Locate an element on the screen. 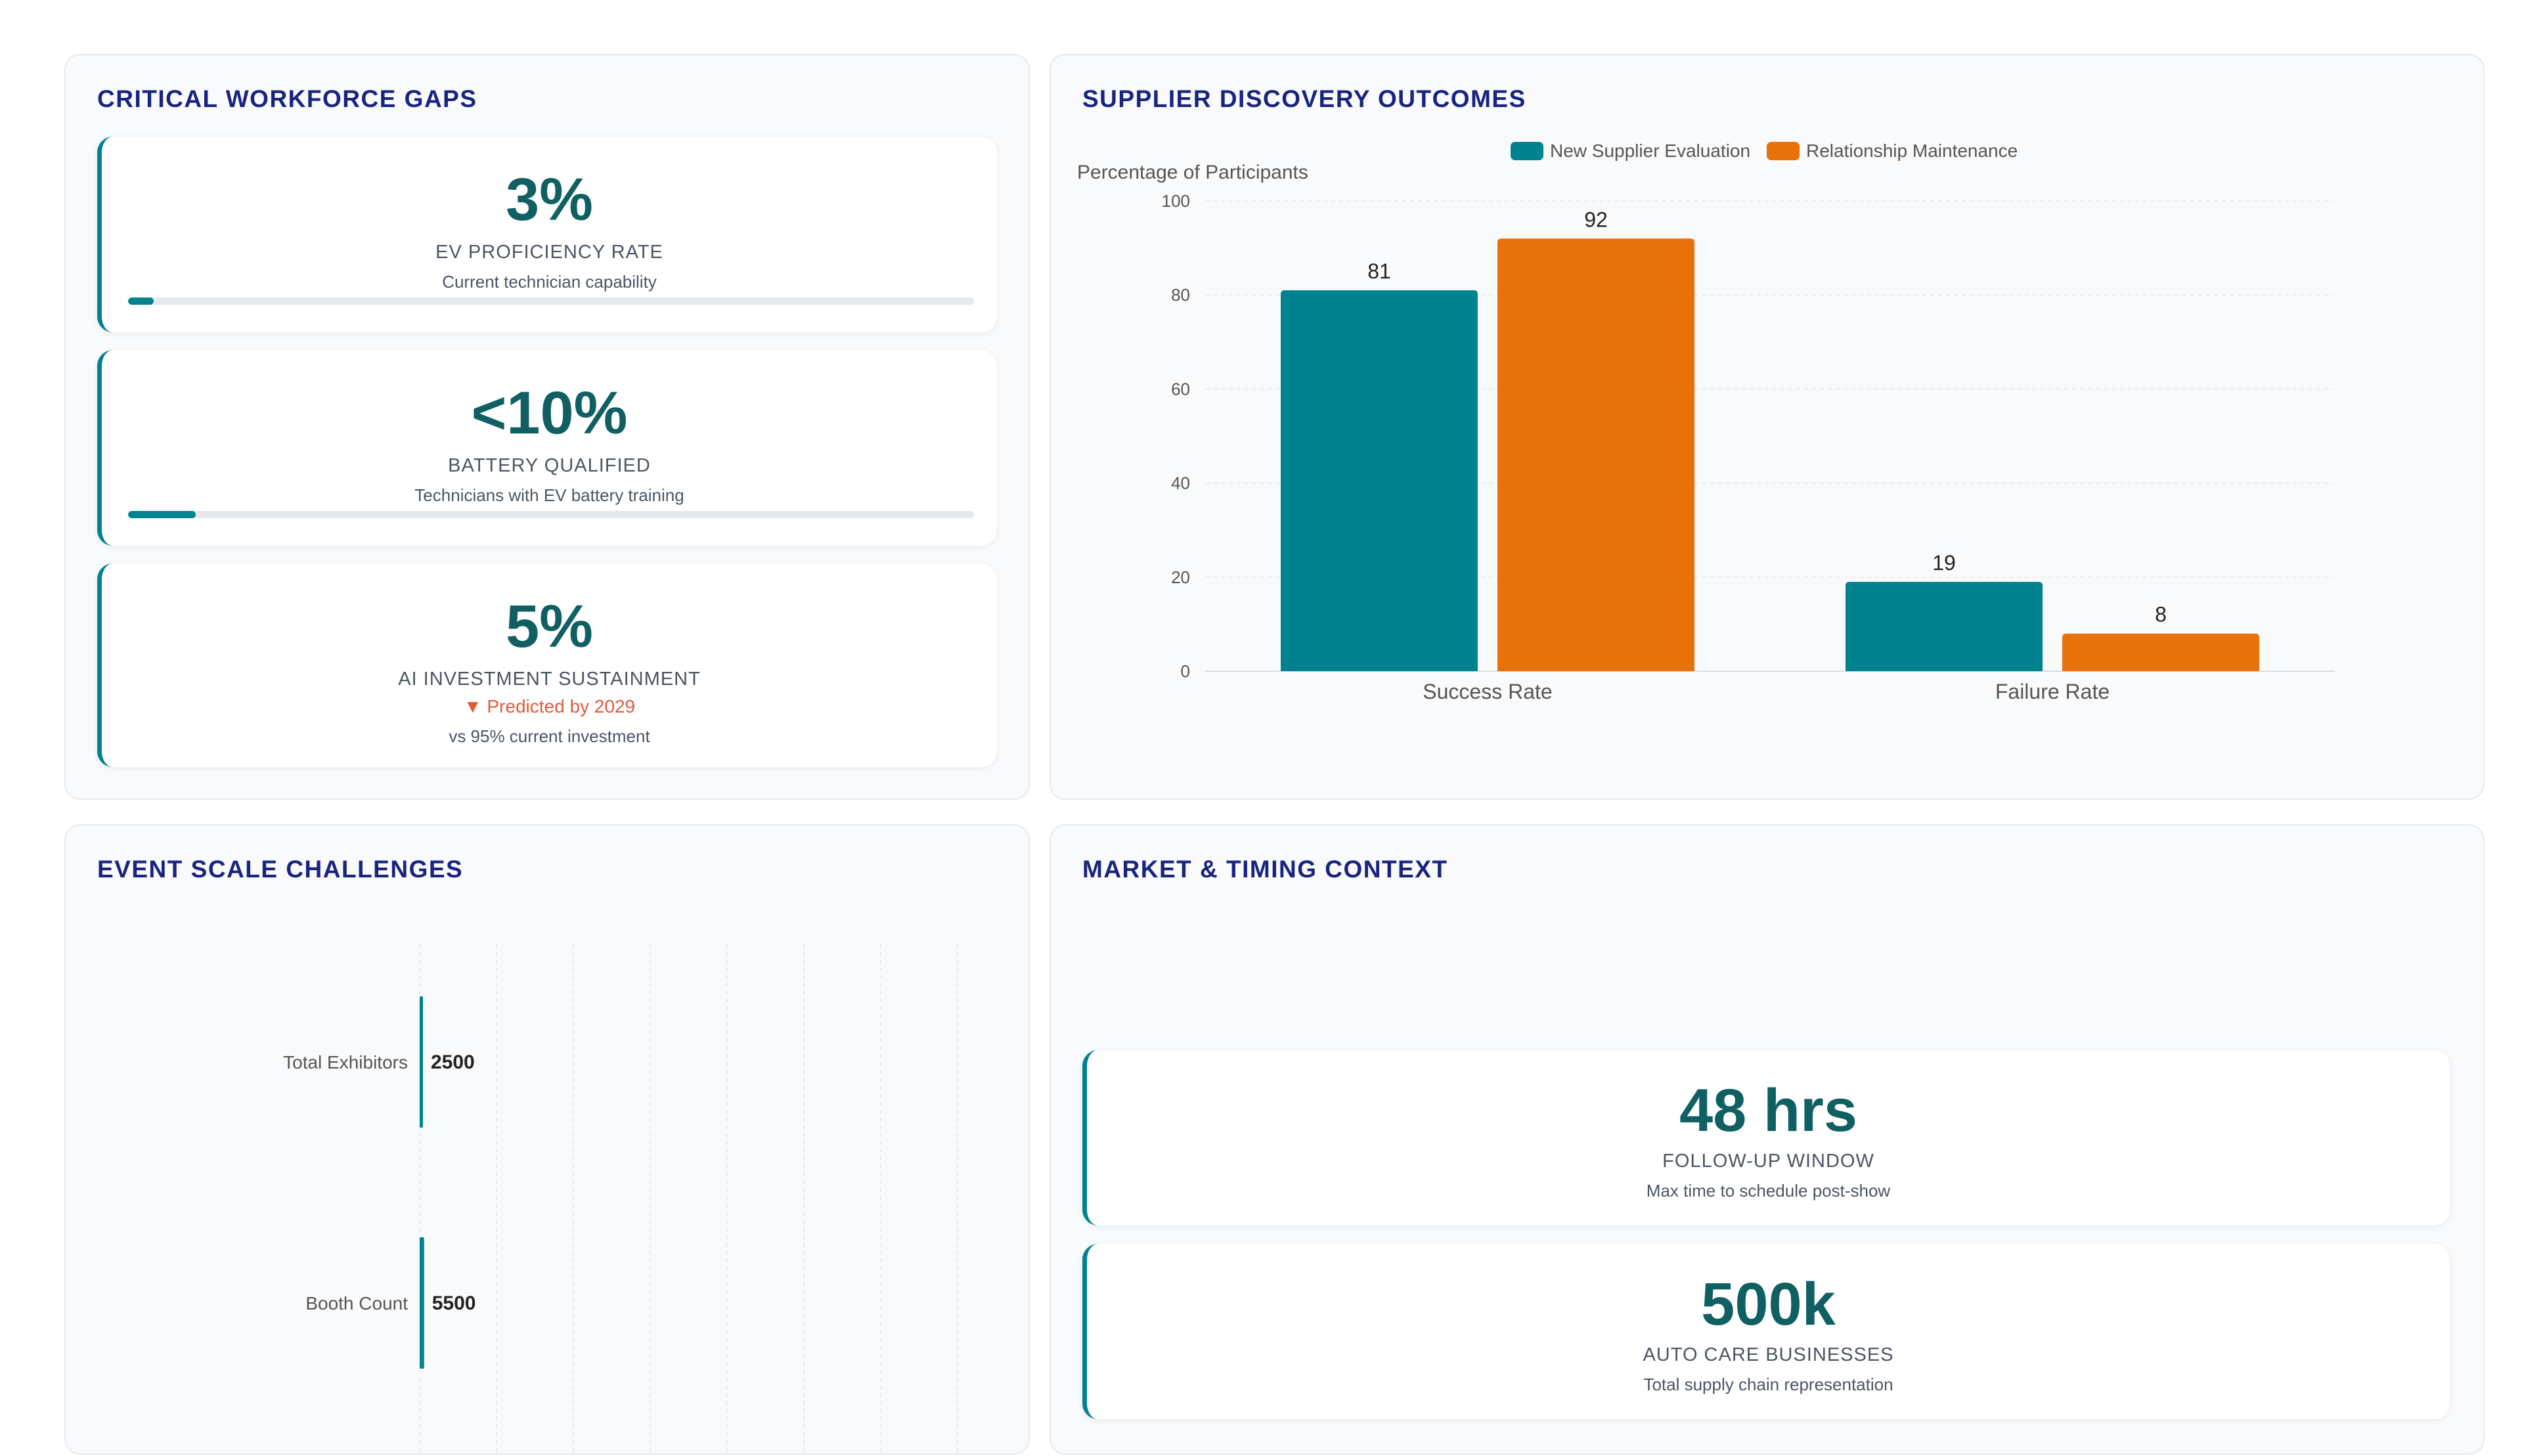 The width and height of the screenshot is (2522, 1456). event-value-label-0: 2500 is located at coordinates (453, 1062).